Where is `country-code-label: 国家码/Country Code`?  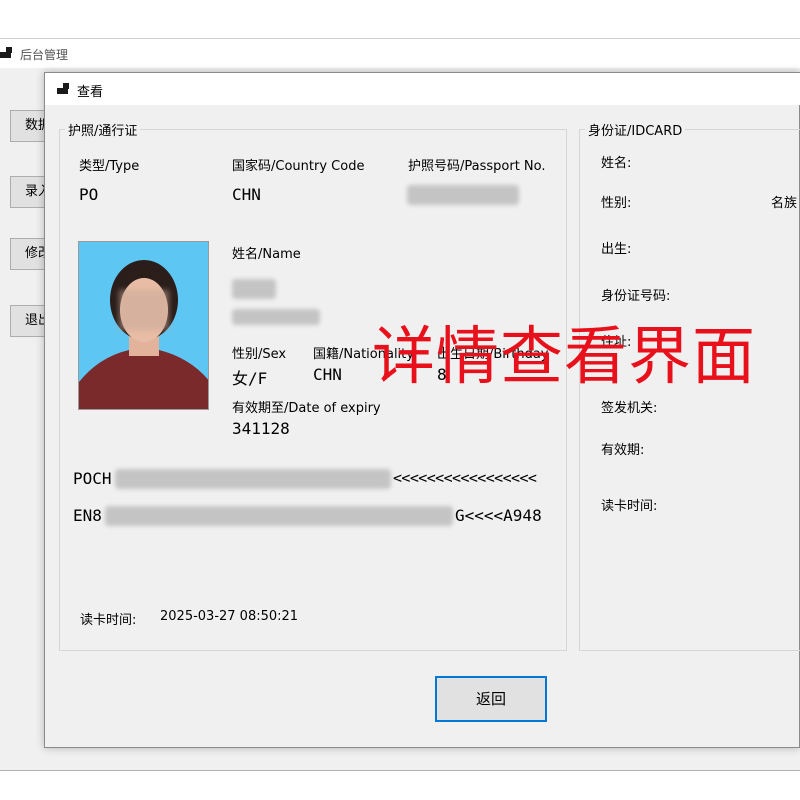
country-code-label: 国家码/Country Code is located at coordinates (298, 166).